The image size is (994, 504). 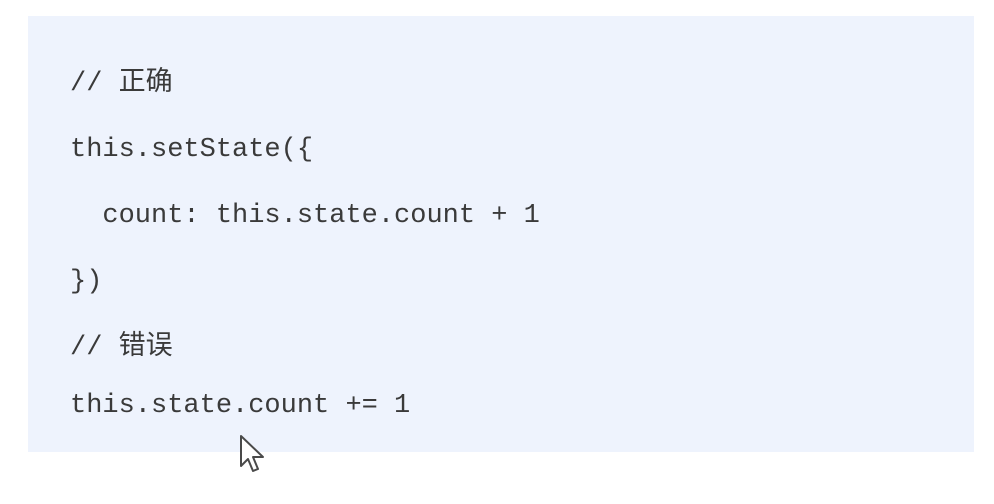 What do you see at coordinates (305, 216) in the screenshot?
I see `code-line-count-increment: count: this.state.count + 1` at bounding box center [305, 216].